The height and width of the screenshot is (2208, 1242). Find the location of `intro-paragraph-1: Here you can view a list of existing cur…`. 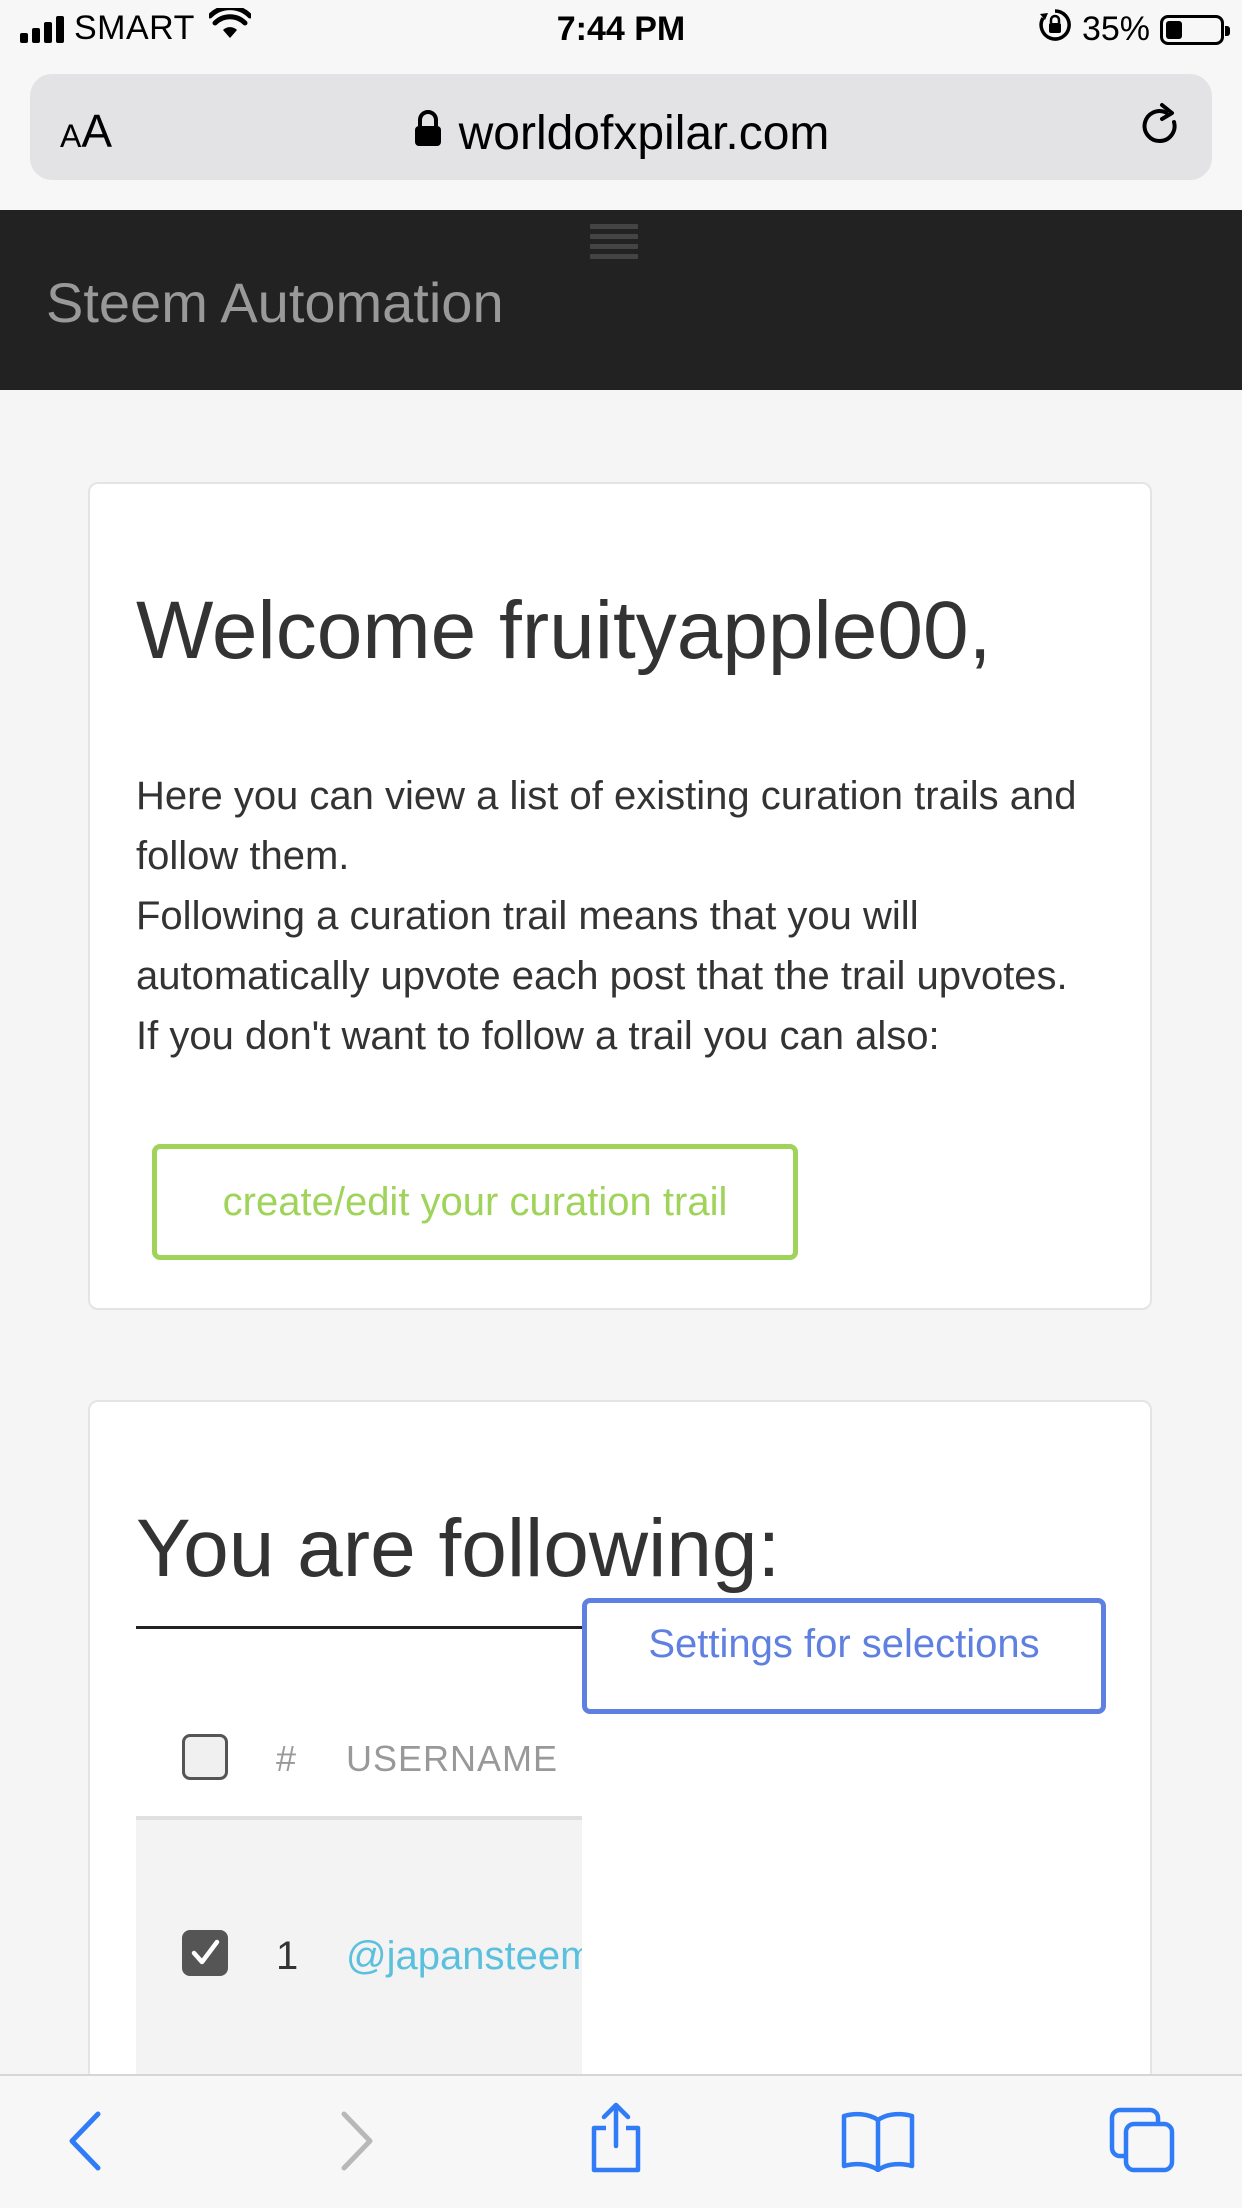

intro-paragraph-1: Here you can view a list of existing cur… is located at coordinates (606, 826).